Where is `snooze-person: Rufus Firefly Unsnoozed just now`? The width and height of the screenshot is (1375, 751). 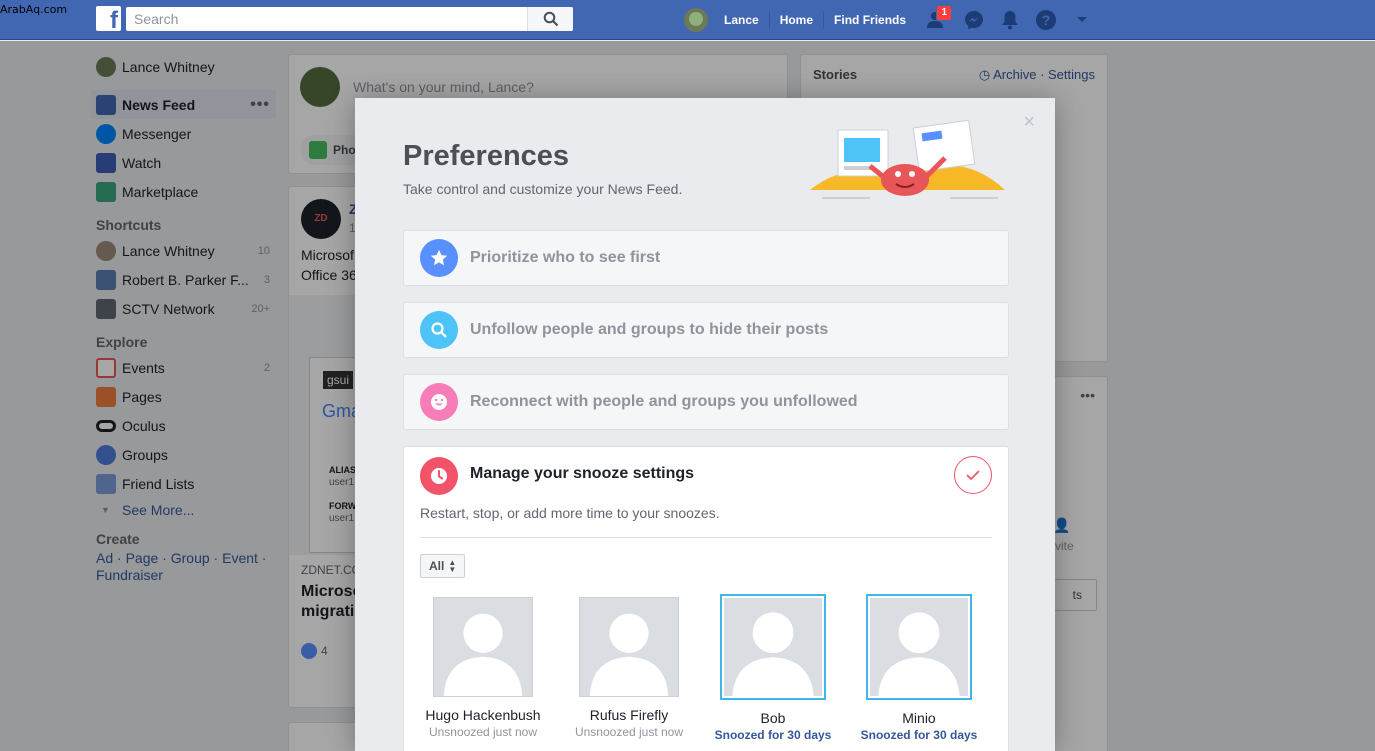
snooze-person: Rufus Firefly Unsnoozed just now is located at coordinates (629, 668).